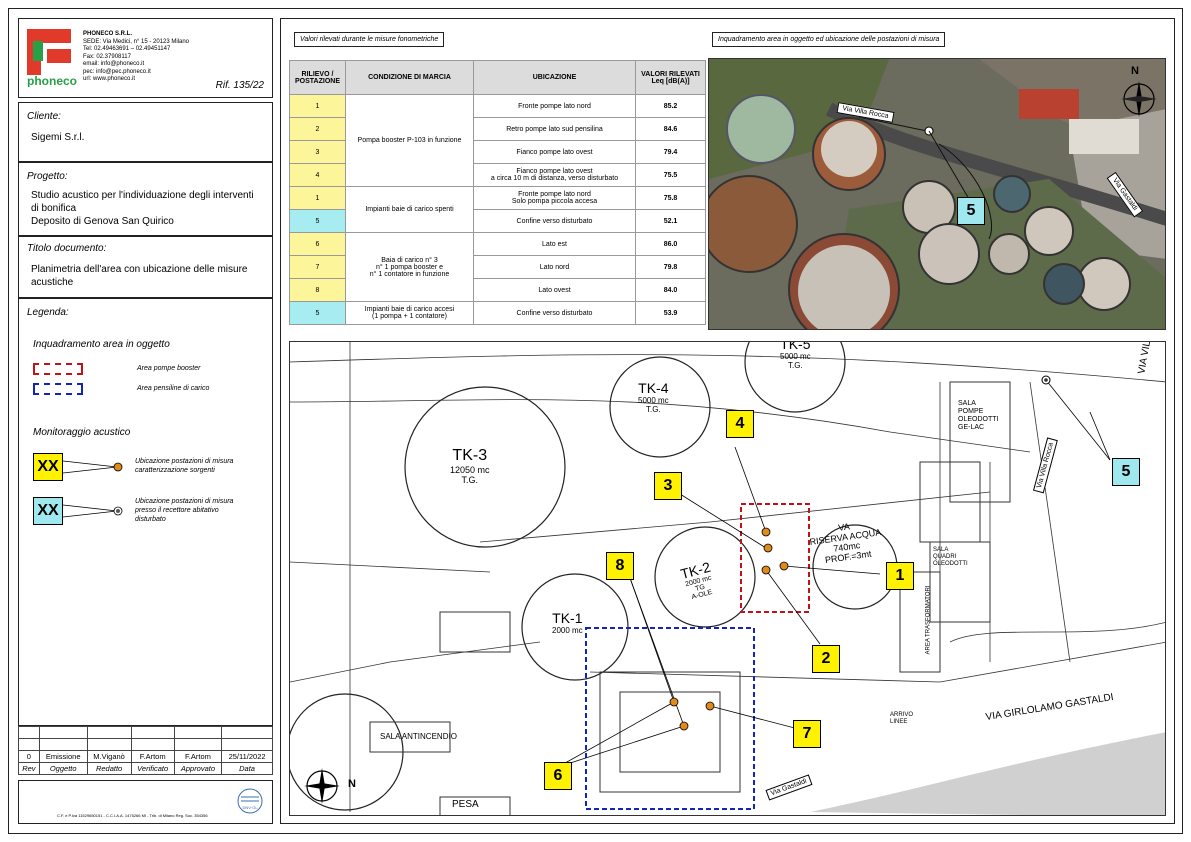 The width and height of the screenshot is (1191, 842). I want to click on rev-object: Emissione, so click(63, 756).